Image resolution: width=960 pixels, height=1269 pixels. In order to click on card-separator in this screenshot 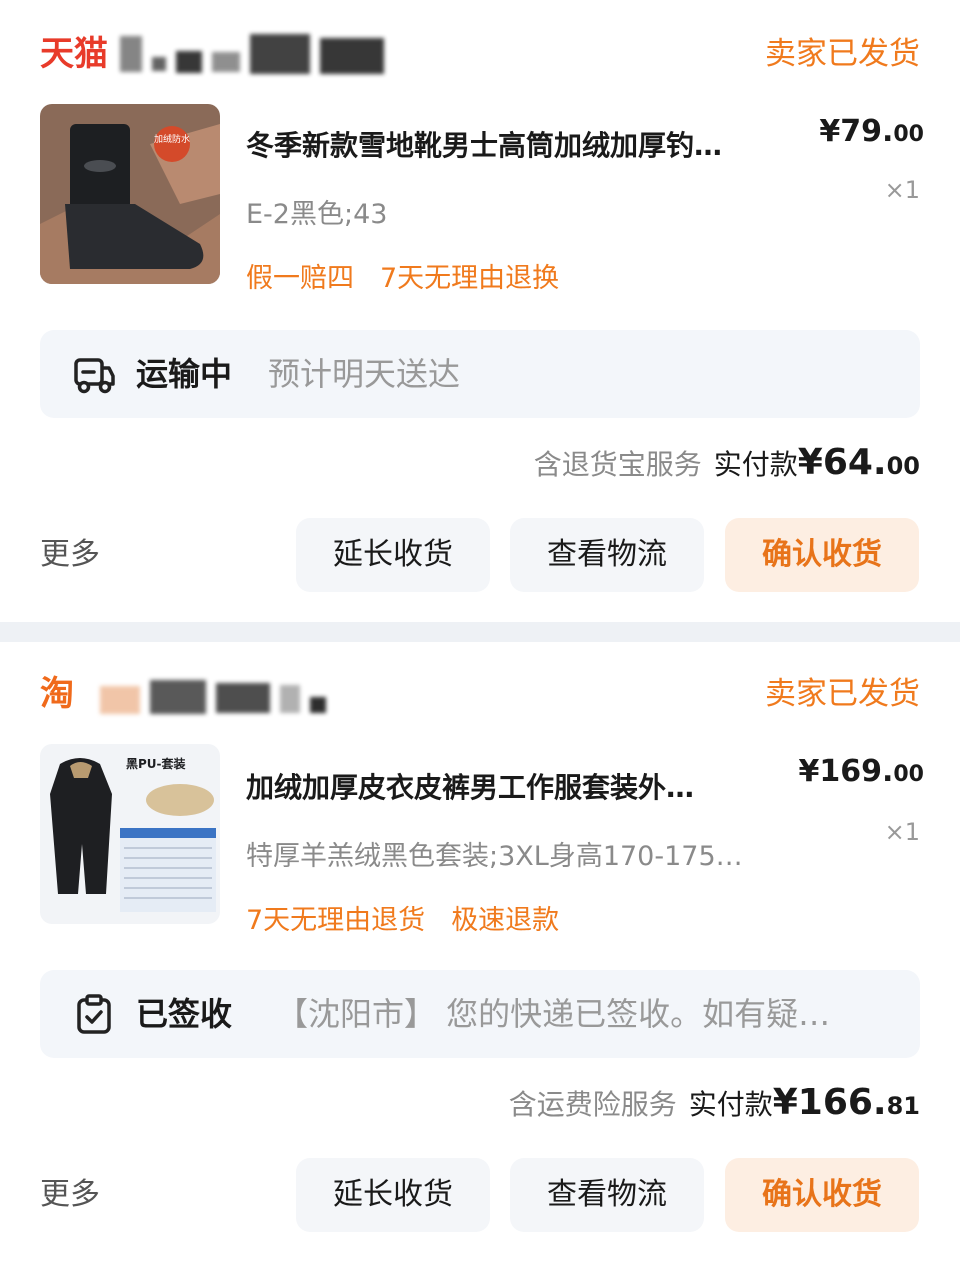, I will do `click(480, 632)`.